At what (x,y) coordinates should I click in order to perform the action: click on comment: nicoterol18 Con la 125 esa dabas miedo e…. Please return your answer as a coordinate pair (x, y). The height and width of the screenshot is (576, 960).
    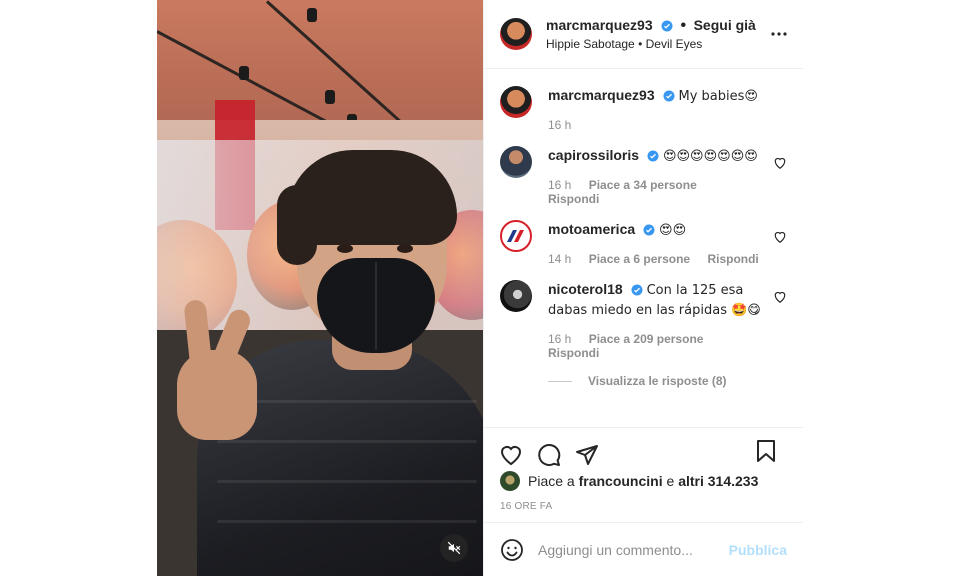
    Looking at the image, I should click on (643, 320).